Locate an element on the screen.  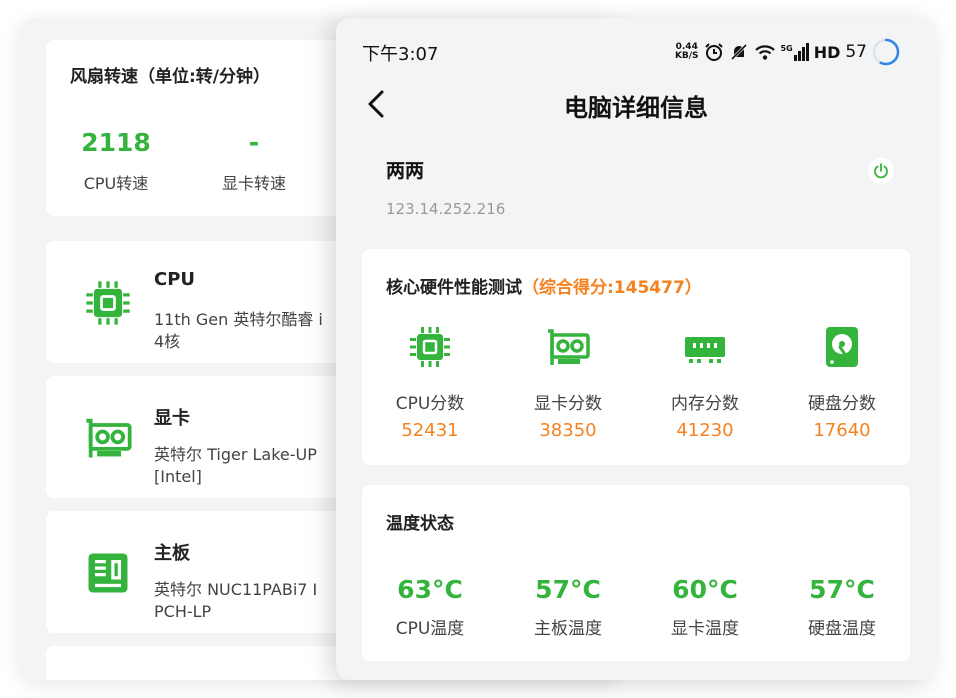
hardware-desc: 英特尔 Tiger Lake-UP [Intel] is located at coordinates (235, 465).